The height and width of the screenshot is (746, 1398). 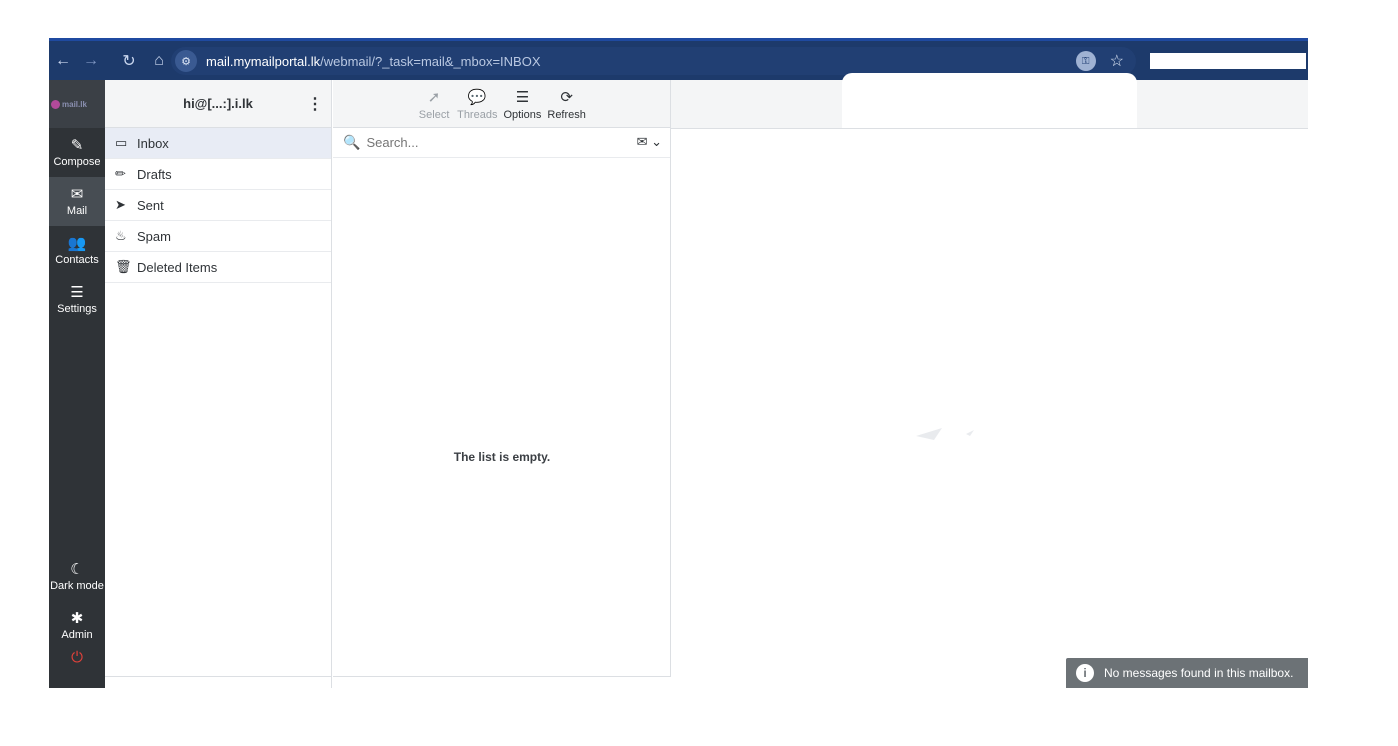 I want to click on toast-notification: i No messages found in this mailbox., so click(x=1187, y=673).